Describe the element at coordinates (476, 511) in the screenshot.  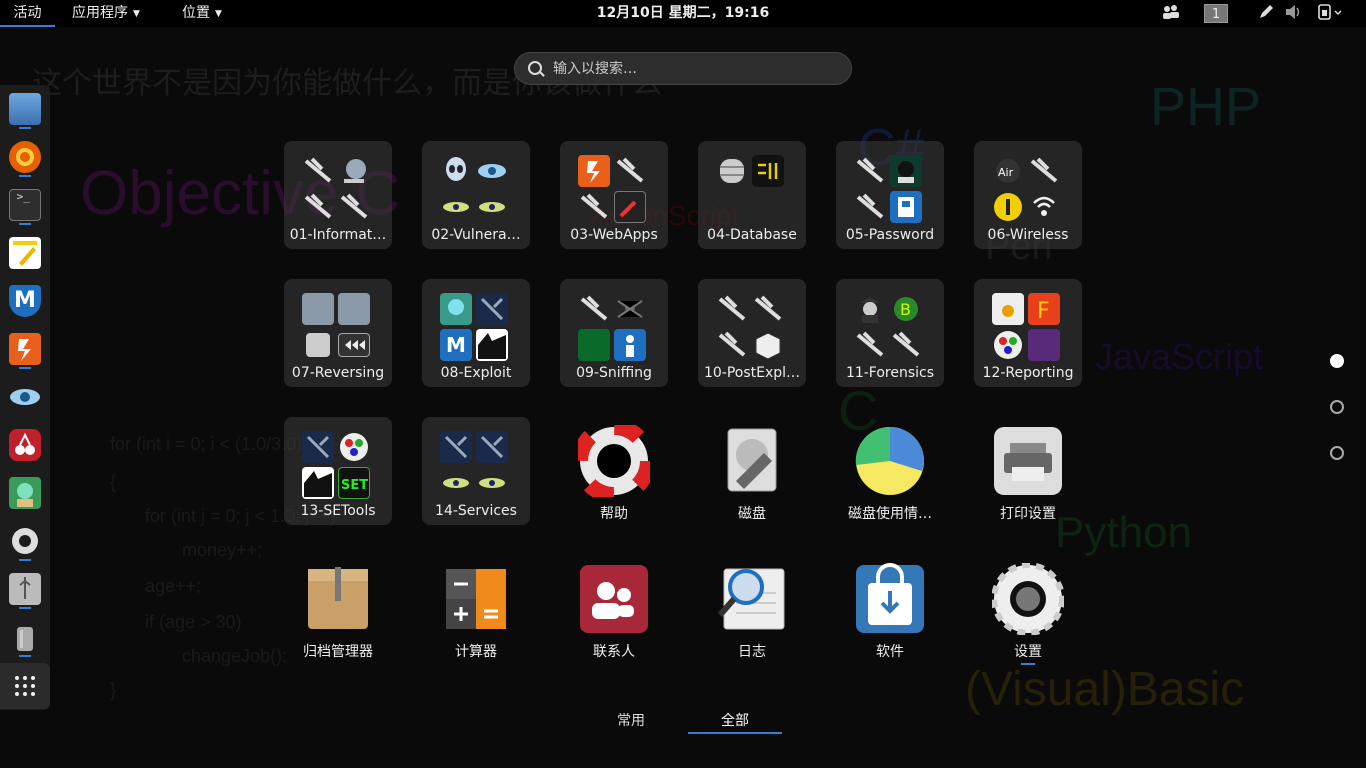
I see `folder-label: 14-Services` at that location.